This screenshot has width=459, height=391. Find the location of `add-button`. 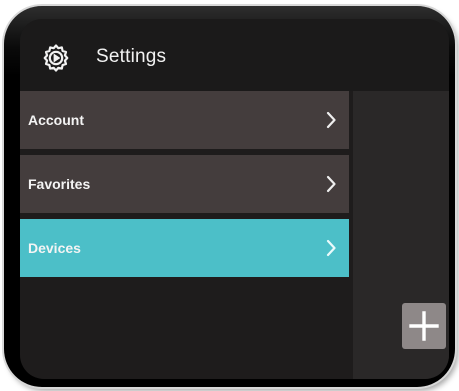

add-button is located at coordinates (424, 326).